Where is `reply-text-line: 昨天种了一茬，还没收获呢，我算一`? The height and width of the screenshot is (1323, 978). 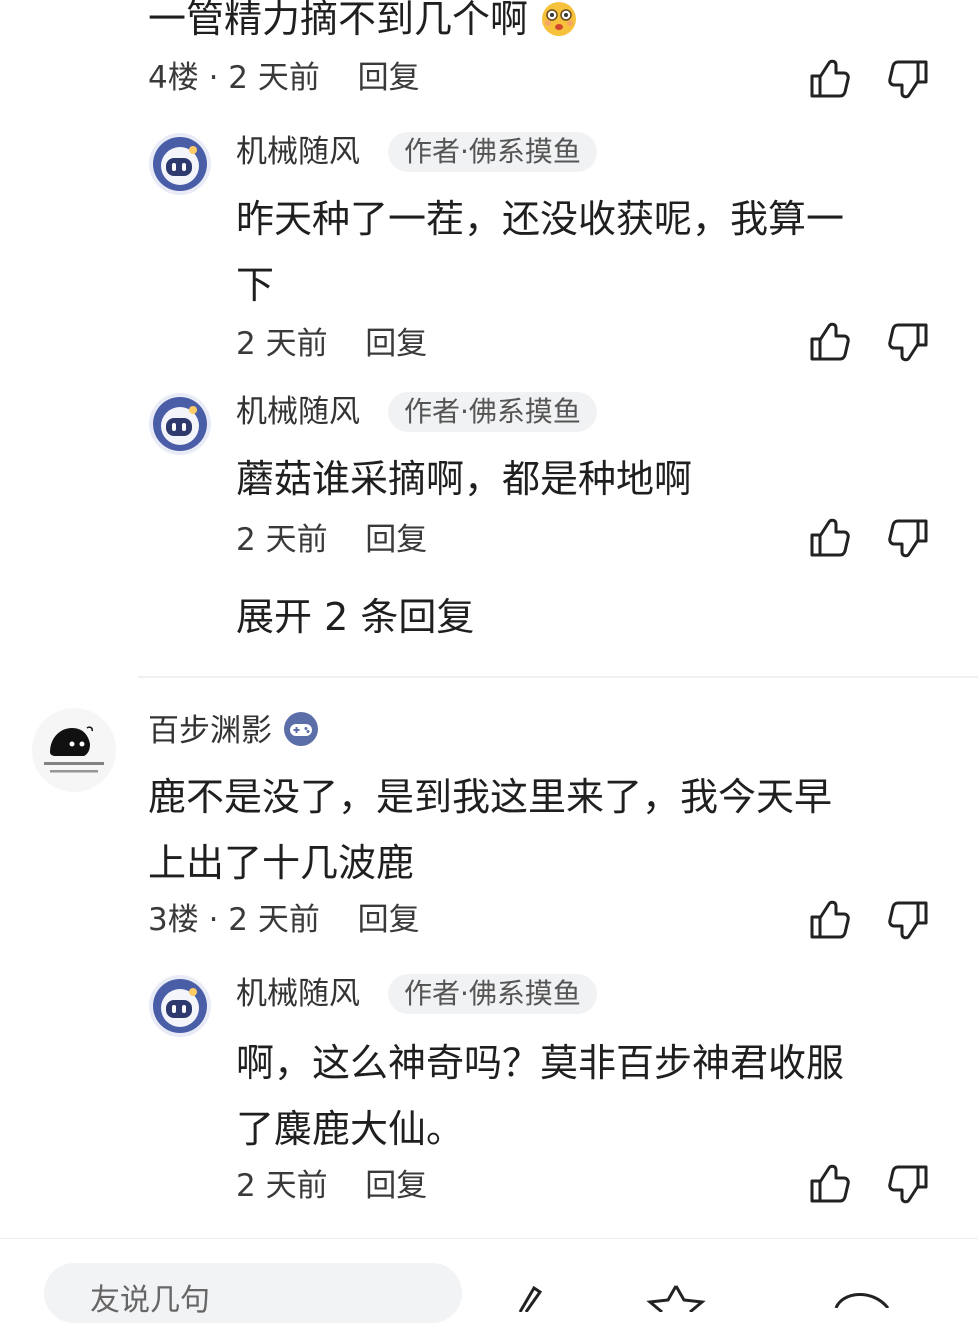 reply-text-line: 昨天种了一茬，还没收获呢，我算一 is located at coordinates (540, 219).